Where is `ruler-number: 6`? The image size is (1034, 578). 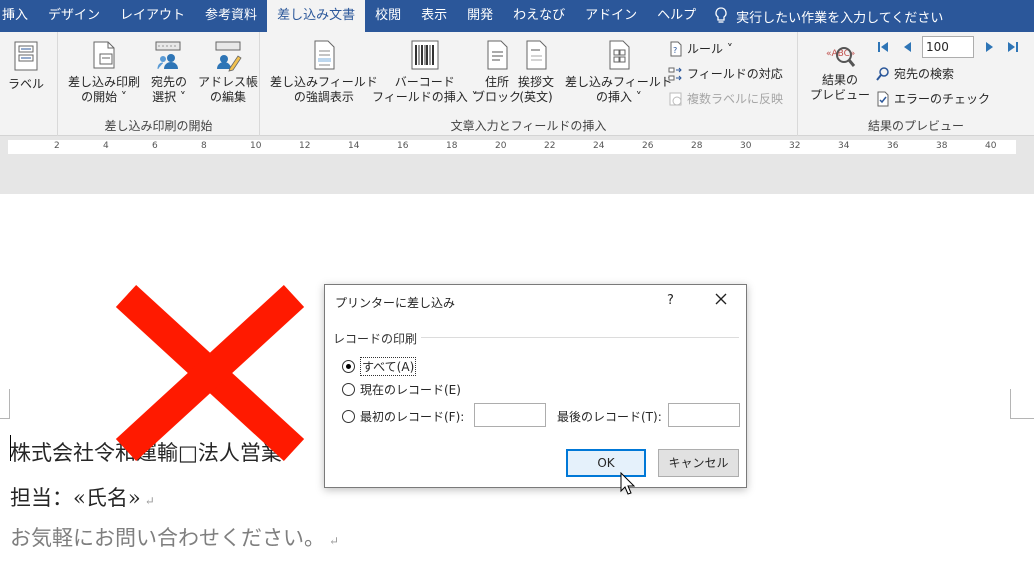 ruler-number: 6 is located at coordinates (155, 146).